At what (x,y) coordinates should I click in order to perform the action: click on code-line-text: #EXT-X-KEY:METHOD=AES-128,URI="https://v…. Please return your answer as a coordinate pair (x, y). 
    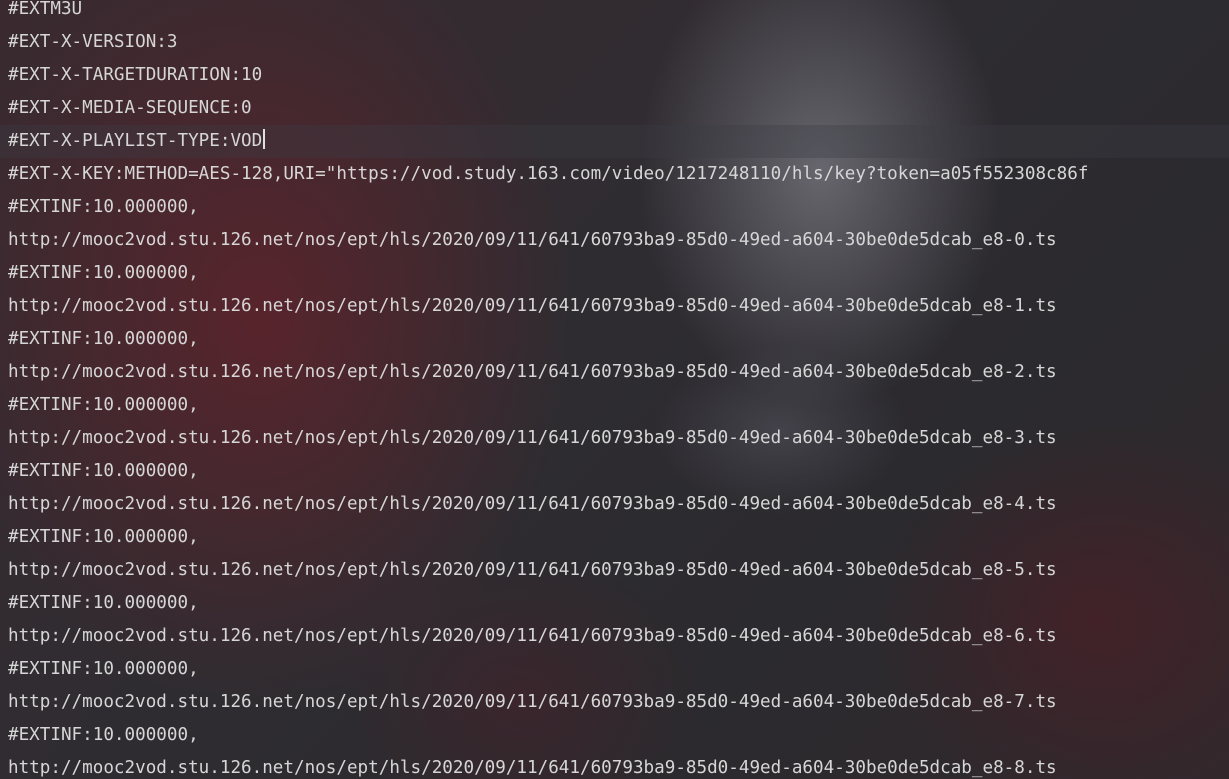
    Looking at the image, I should click on (548, 174).